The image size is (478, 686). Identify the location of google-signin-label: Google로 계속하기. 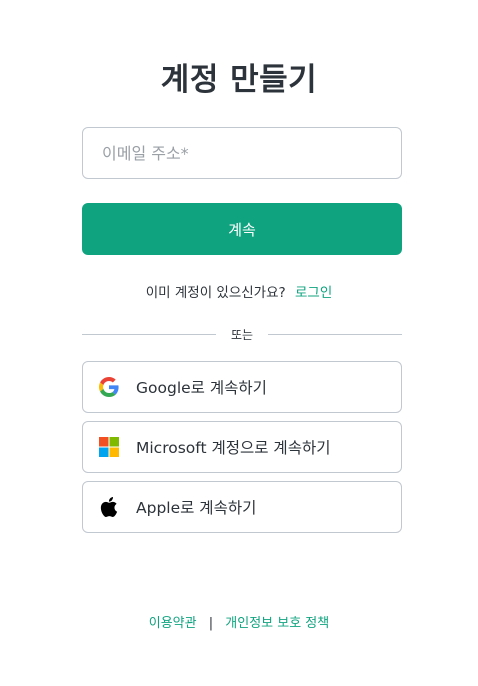
(201, 388).